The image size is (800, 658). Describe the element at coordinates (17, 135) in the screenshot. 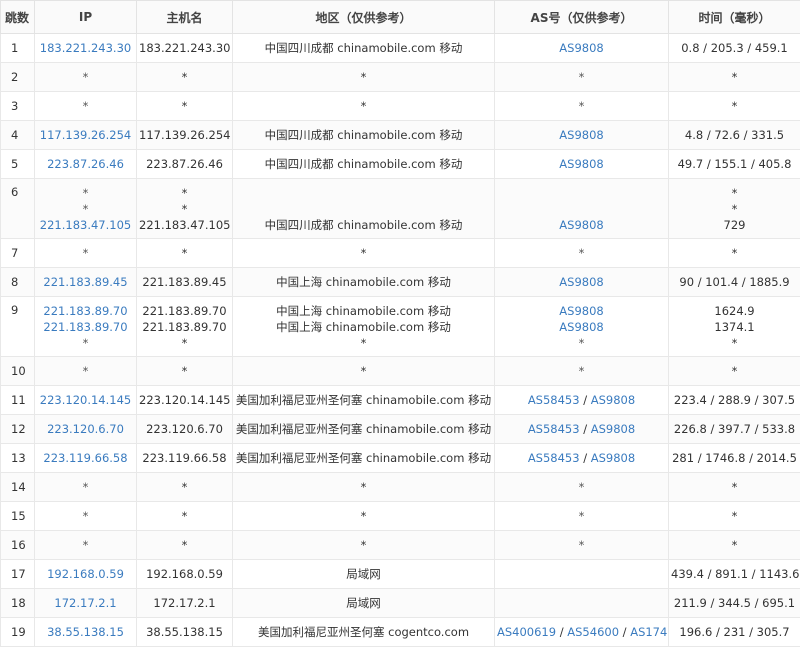

I see `hop-number: 4` at that location.